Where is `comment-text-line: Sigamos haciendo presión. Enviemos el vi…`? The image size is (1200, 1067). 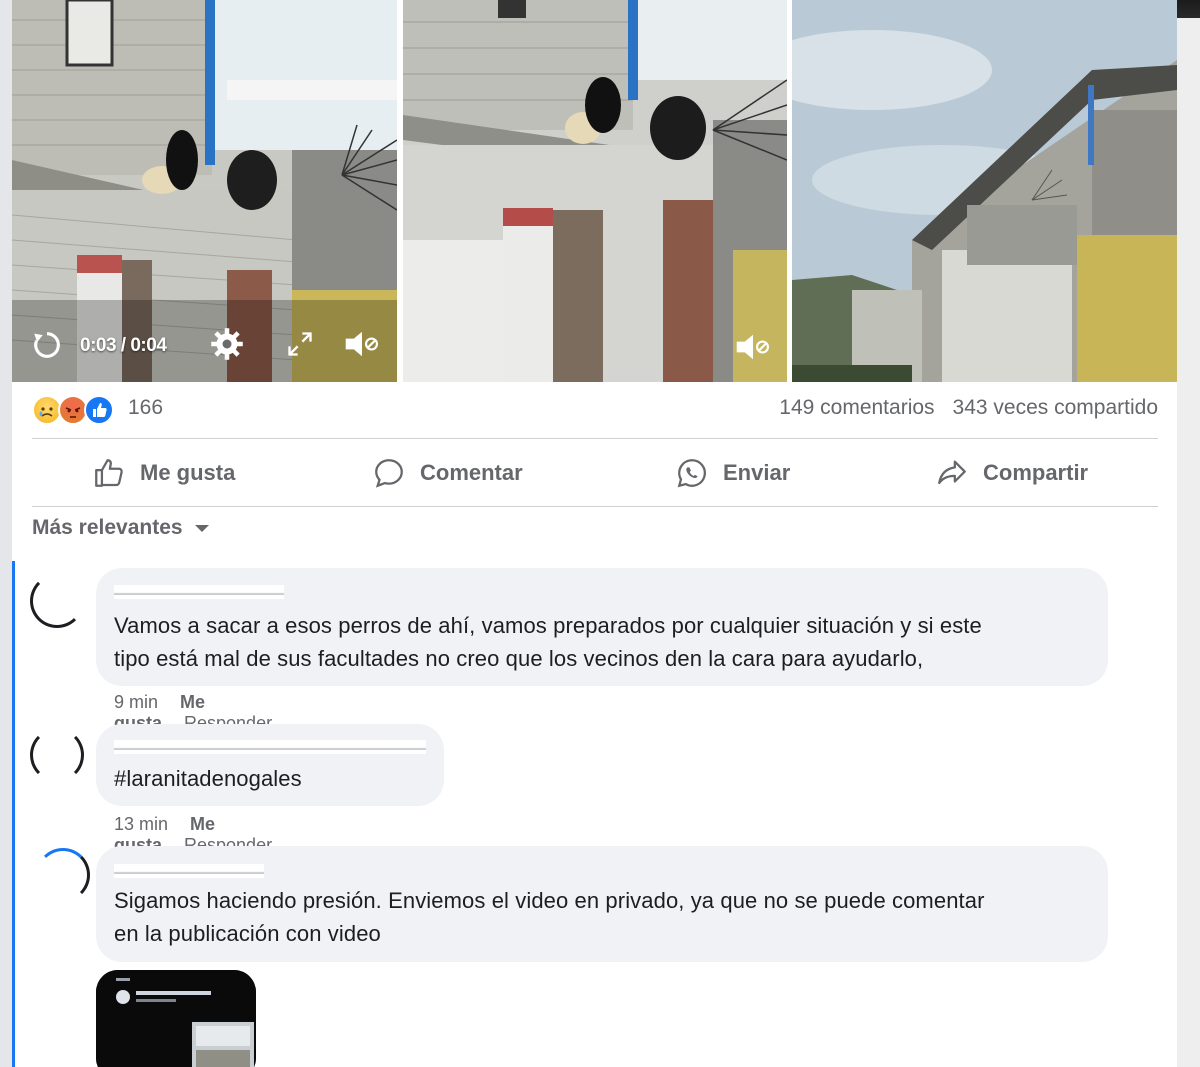
comment-text-line: Sigamos haciendo presión. Enviemos el vi… is located at coordinates (549, 900).